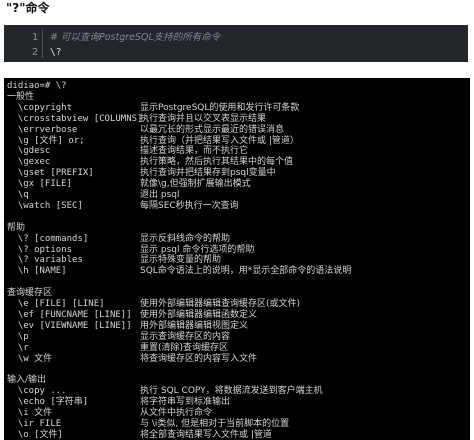 This screenshot has width=474, height=440. I want to click on terminal-command-description: 将全部查询结果写入文件或 |管道, so click(206, 434).